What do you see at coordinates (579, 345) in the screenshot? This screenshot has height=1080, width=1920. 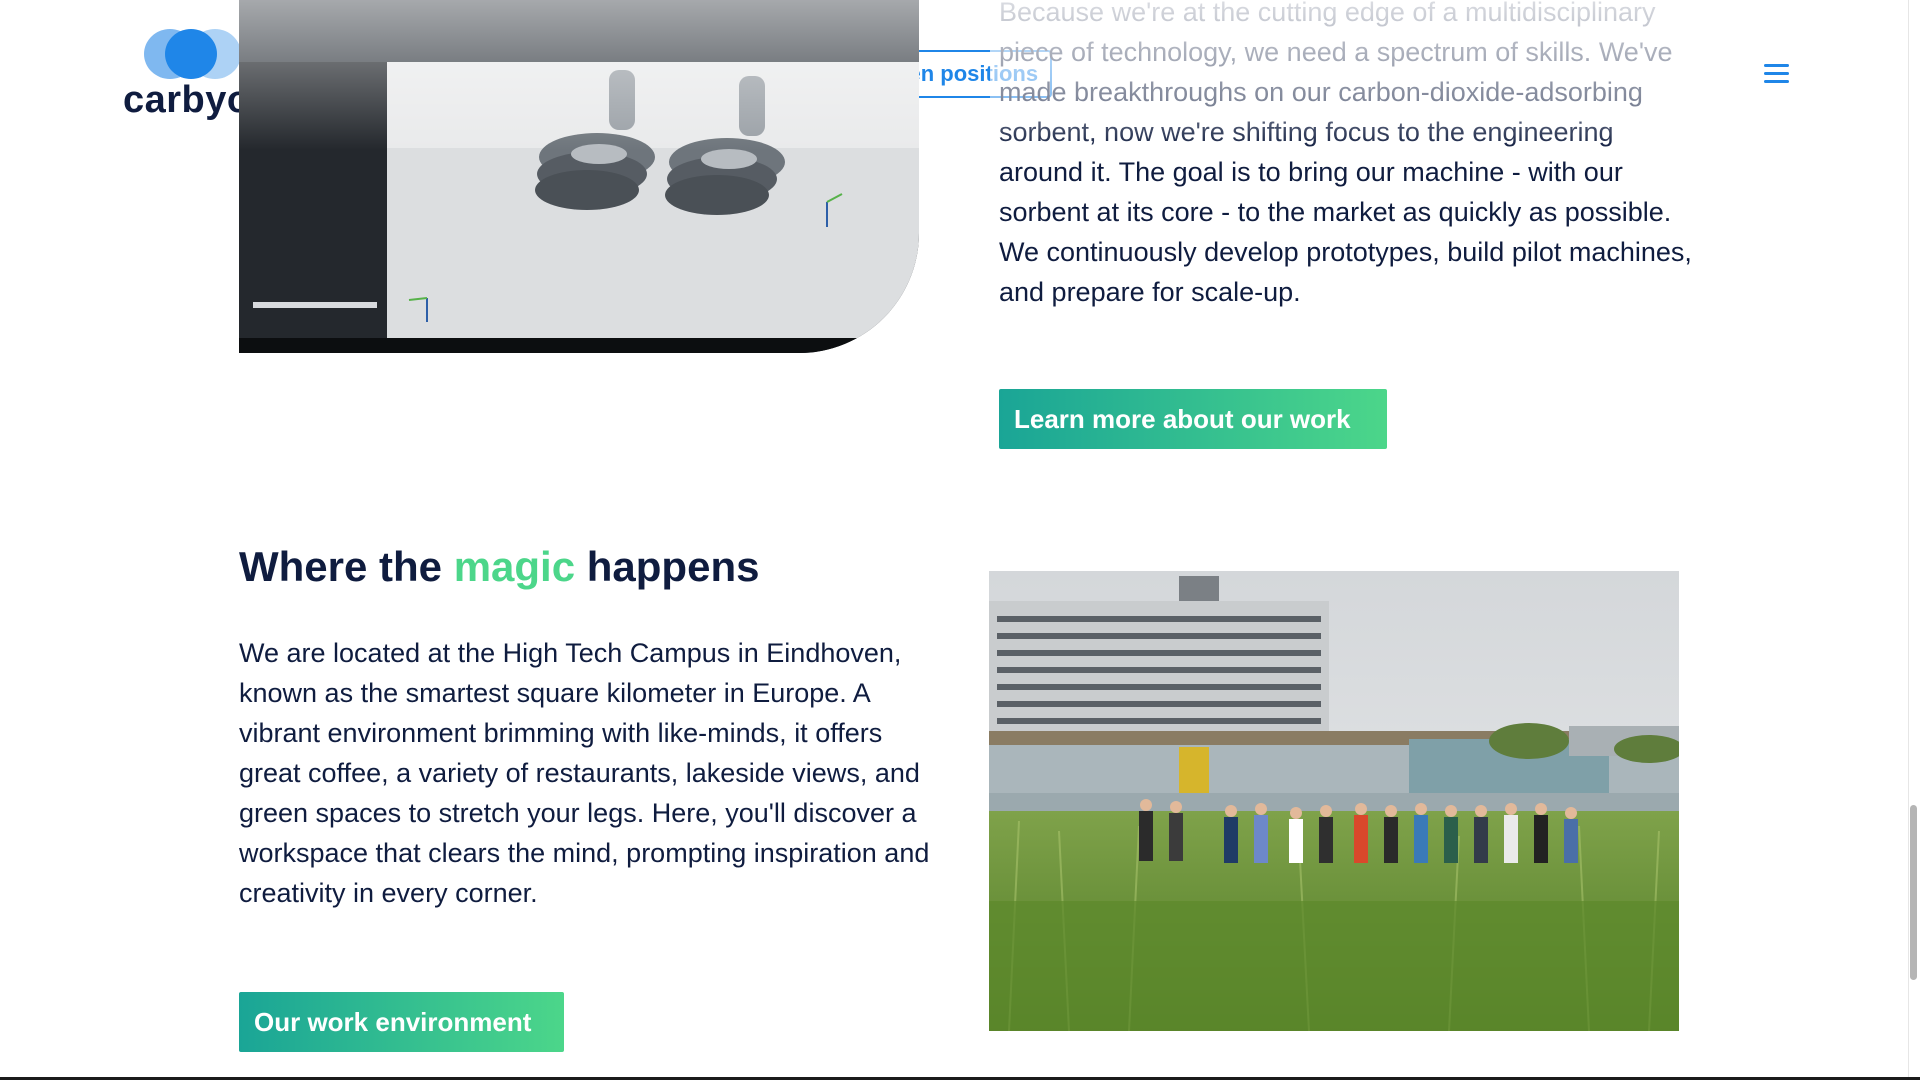 I see `cad-statusbar` at bounding box center [579, 345].